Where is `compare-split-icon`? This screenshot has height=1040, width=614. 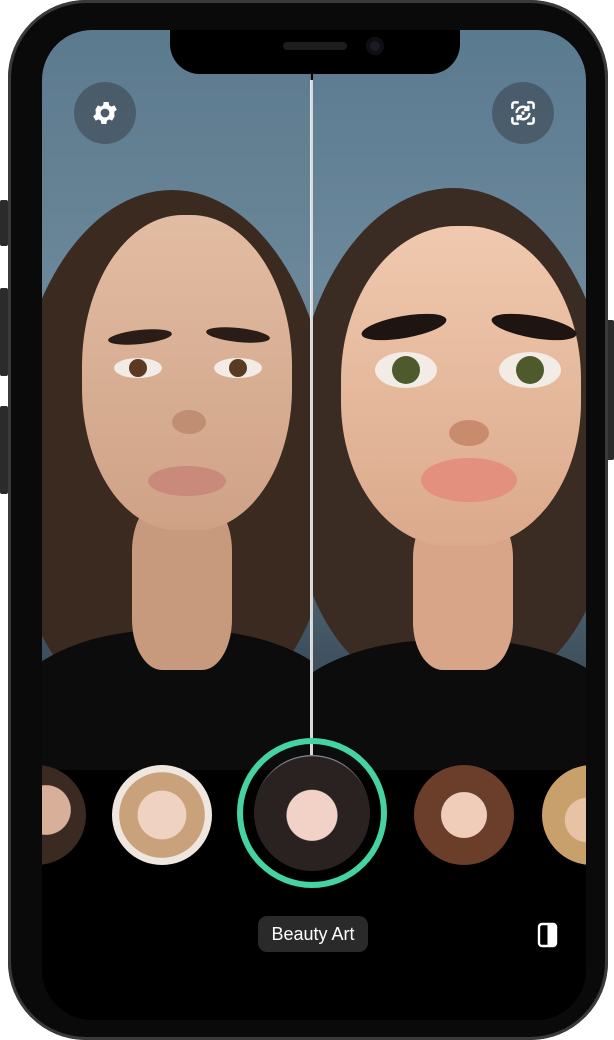
compare-split-icon is located at coordinates (547, 935).